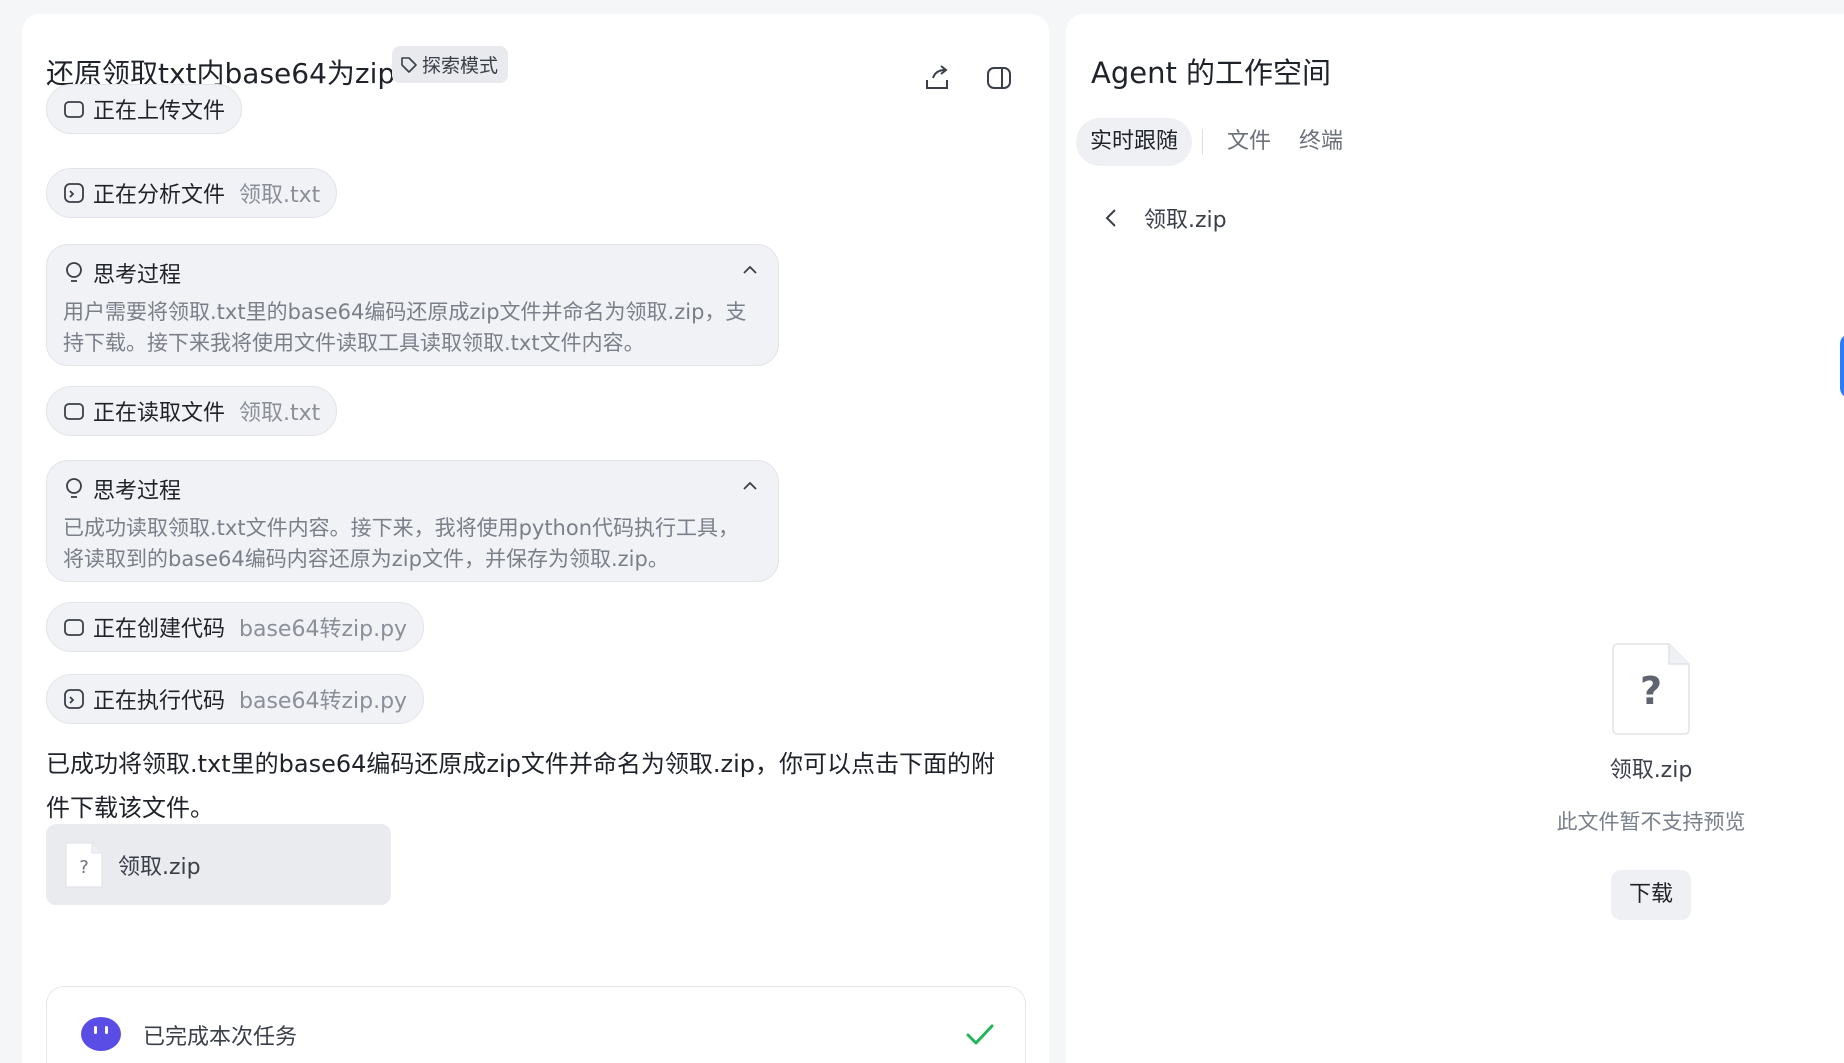  Describe the element at coordinates (159, 413) in the screenshot. I see `step-action: 正在读取文件` at that location.